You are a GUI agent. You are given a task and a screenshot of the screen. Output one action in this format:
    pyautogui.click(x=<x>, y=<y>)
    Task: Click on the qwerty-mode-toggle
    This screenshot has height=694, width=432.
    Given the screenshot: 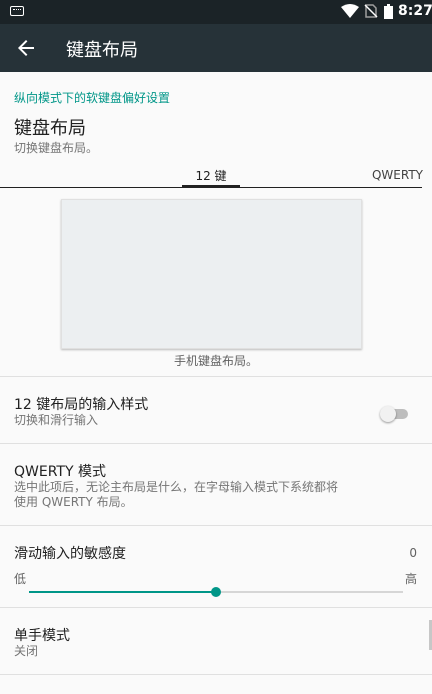 What is the action you would take?
    pyautogui.click(x=394, y=414)
    